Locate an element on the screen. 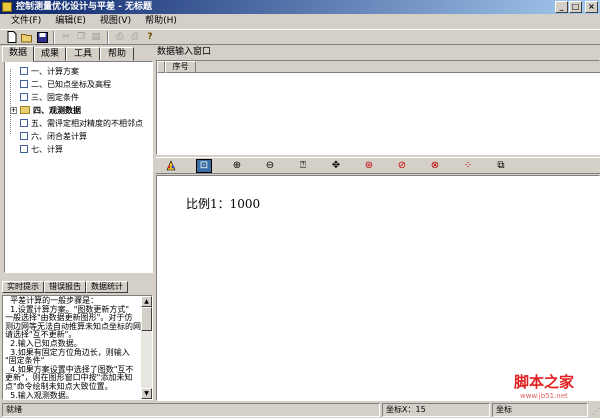  scale-label: 比例1：1000 is located at coordinates (223, 204).